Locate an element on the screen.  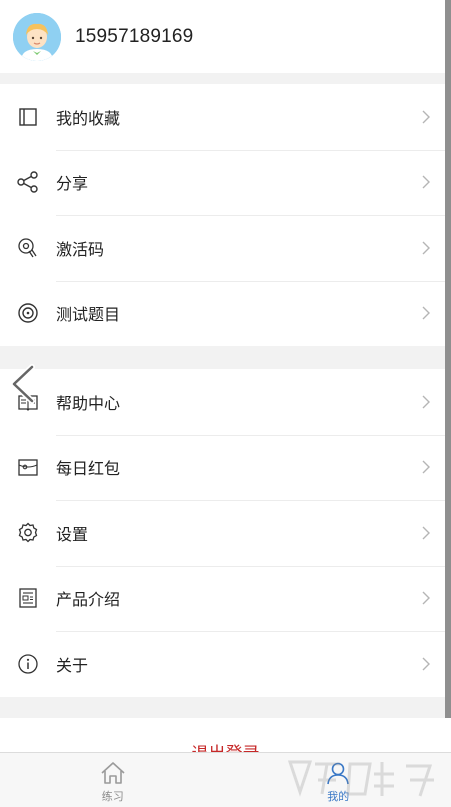
test-icon is located at coordinates (28, 313).